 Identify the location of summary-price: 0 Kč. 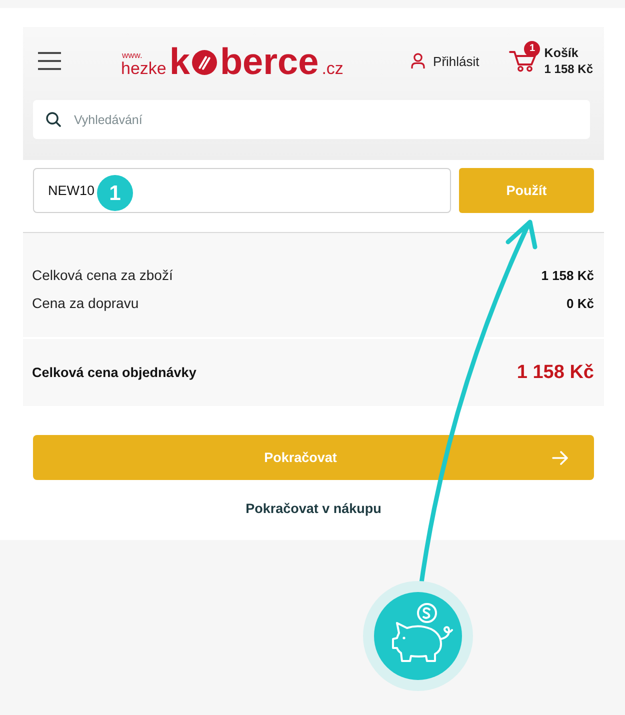
(580, 303).